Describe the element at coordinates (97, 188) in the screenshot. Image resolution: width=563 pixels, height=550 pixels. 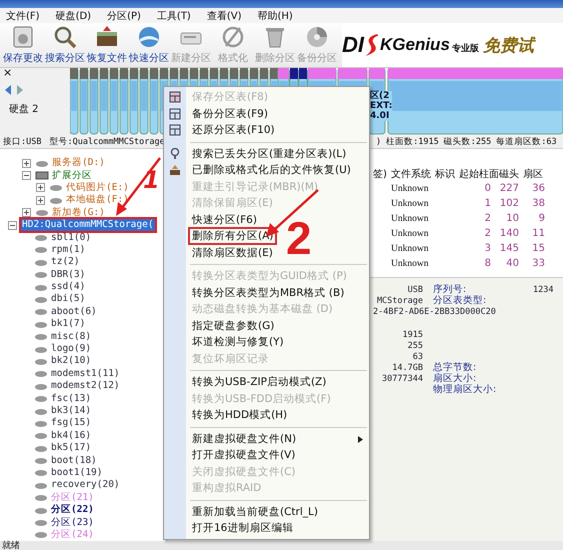
I see `tree-item: 代码图片(E:)` at that location.